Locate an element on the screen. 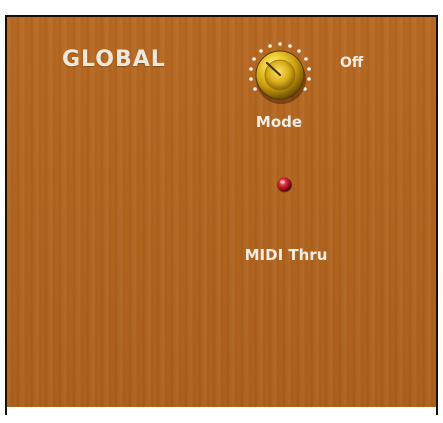  midi-thru-label: MIDI Thru is located at coordinates (286, 255).